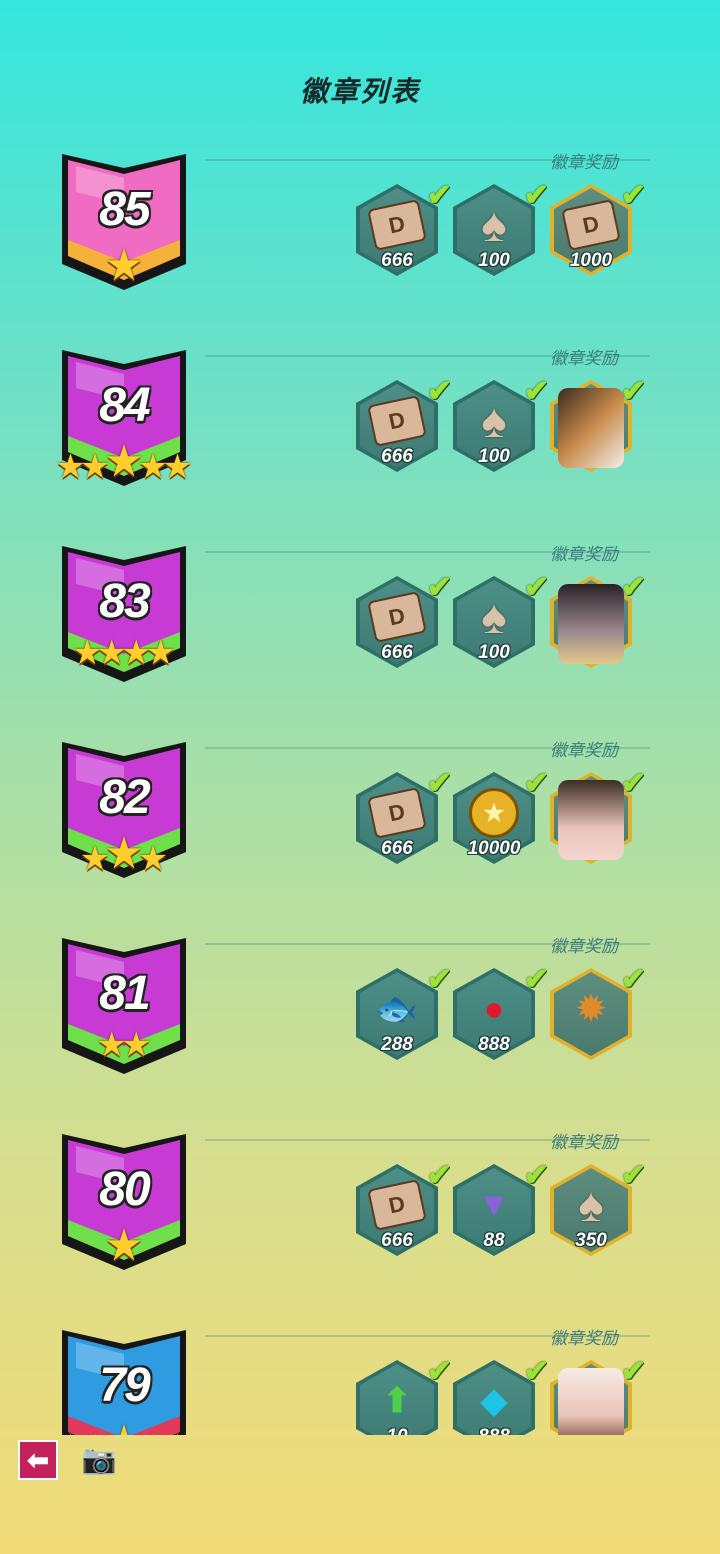 The image size is (720, 1554). I want to click on reward-item: ● 888 ✔, so click(501, 1011).